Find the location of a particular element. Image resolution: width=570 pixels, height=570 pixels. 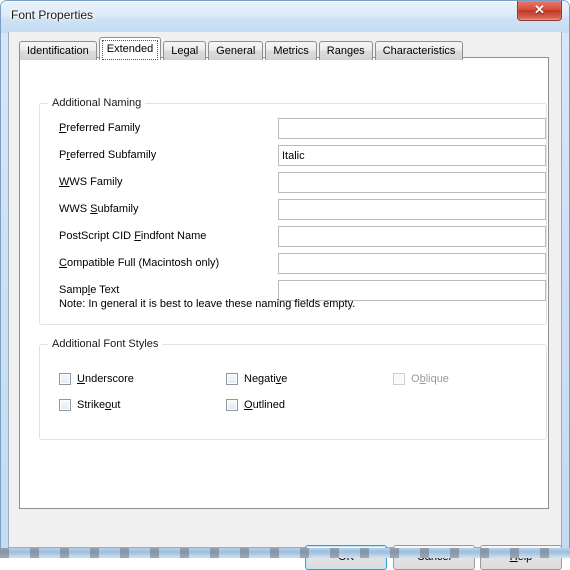

window-bottom-edge is located at coordinates (285, 553).